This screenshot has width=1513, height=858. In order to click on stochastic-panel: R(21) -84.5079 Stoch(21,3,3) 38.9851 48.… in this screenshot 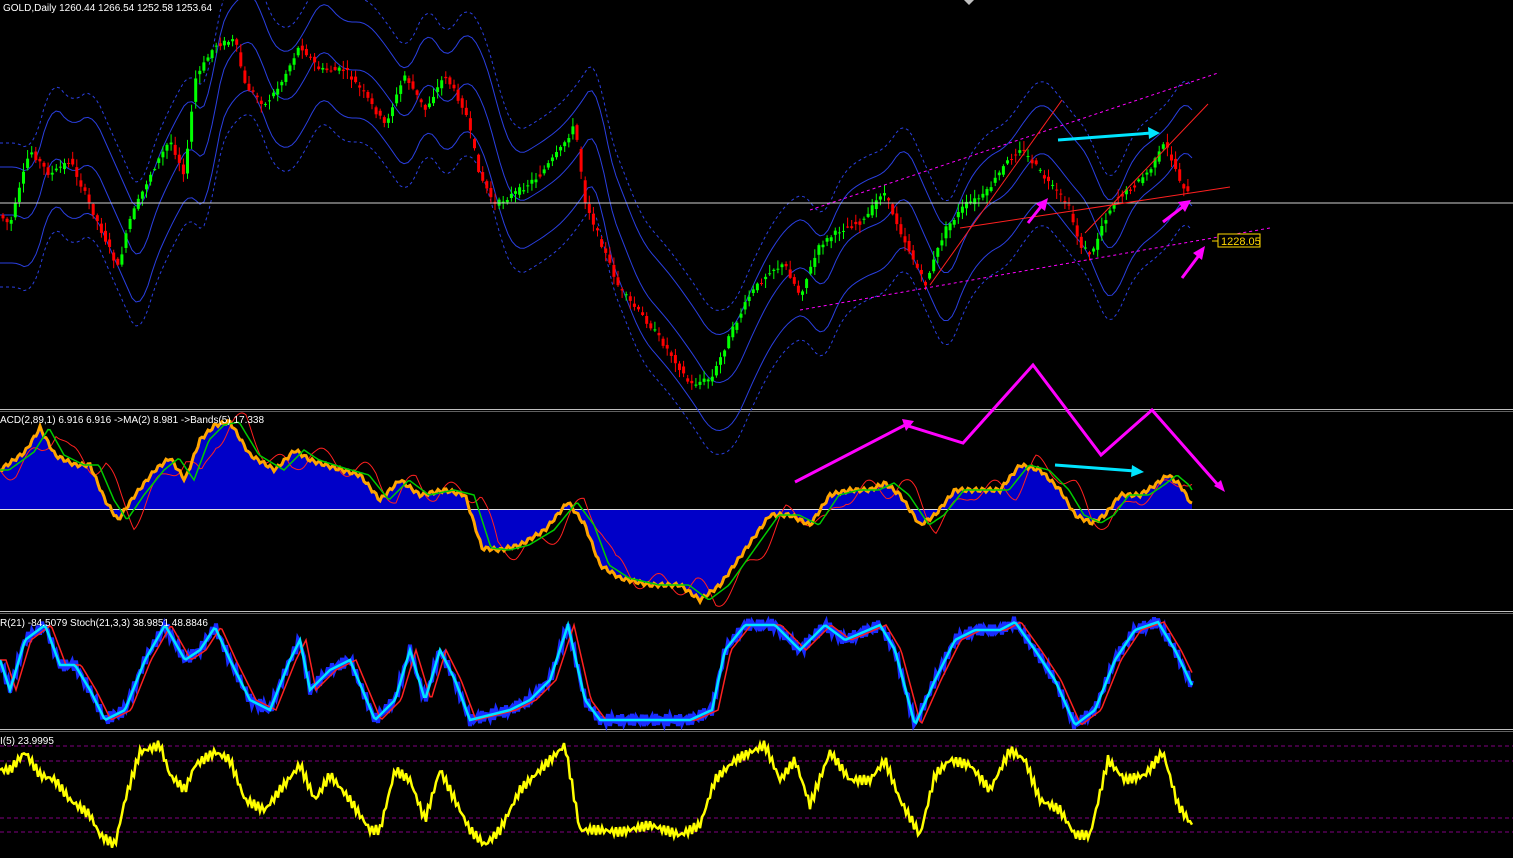, I will do `click(597, 673)`.